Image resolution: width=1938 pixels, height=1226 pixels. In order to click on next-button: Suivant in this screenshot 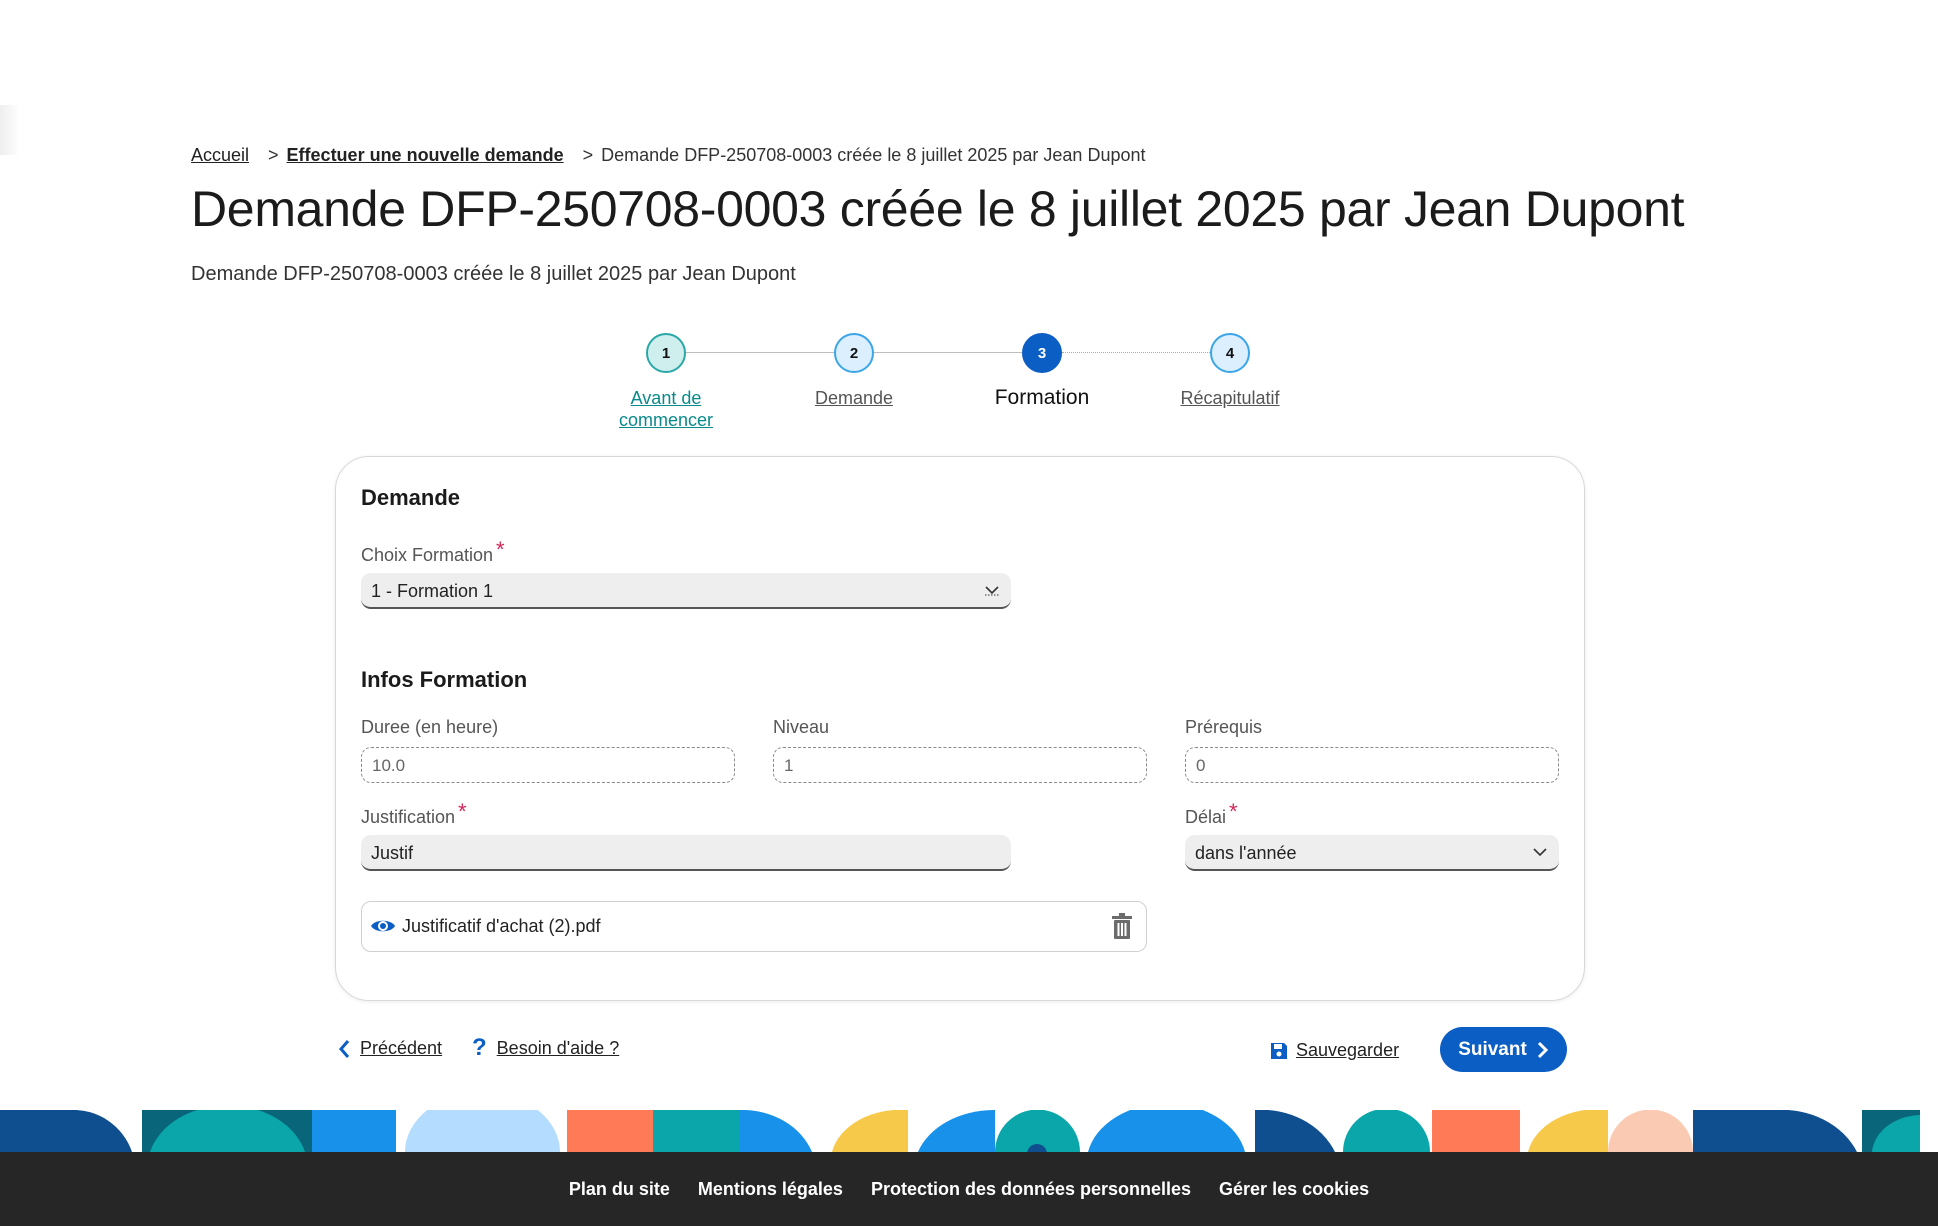, I will do `click(1503, 1049)`.